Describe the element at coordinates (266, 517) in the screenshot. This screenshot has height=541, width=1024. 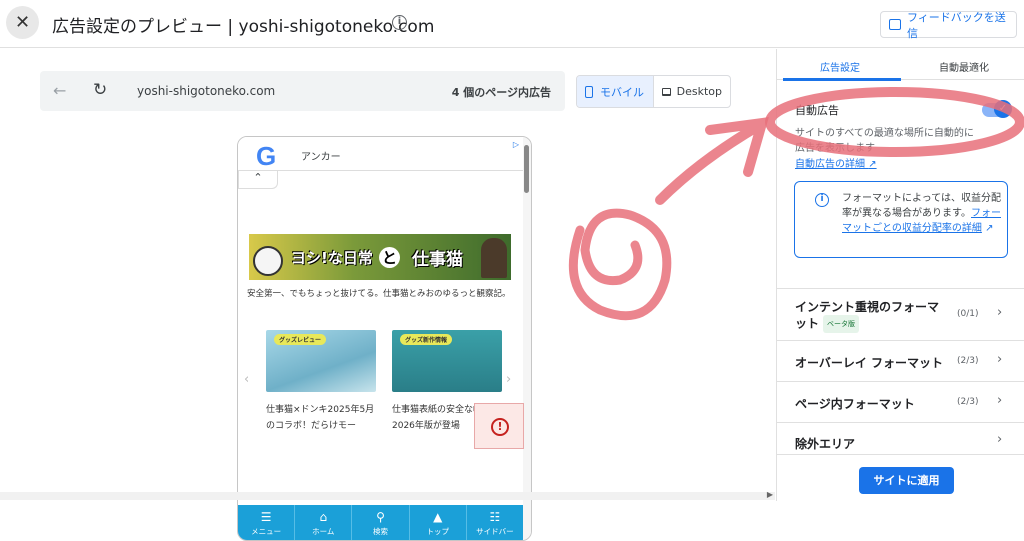
I see `menu-icon: ☰` at that location.